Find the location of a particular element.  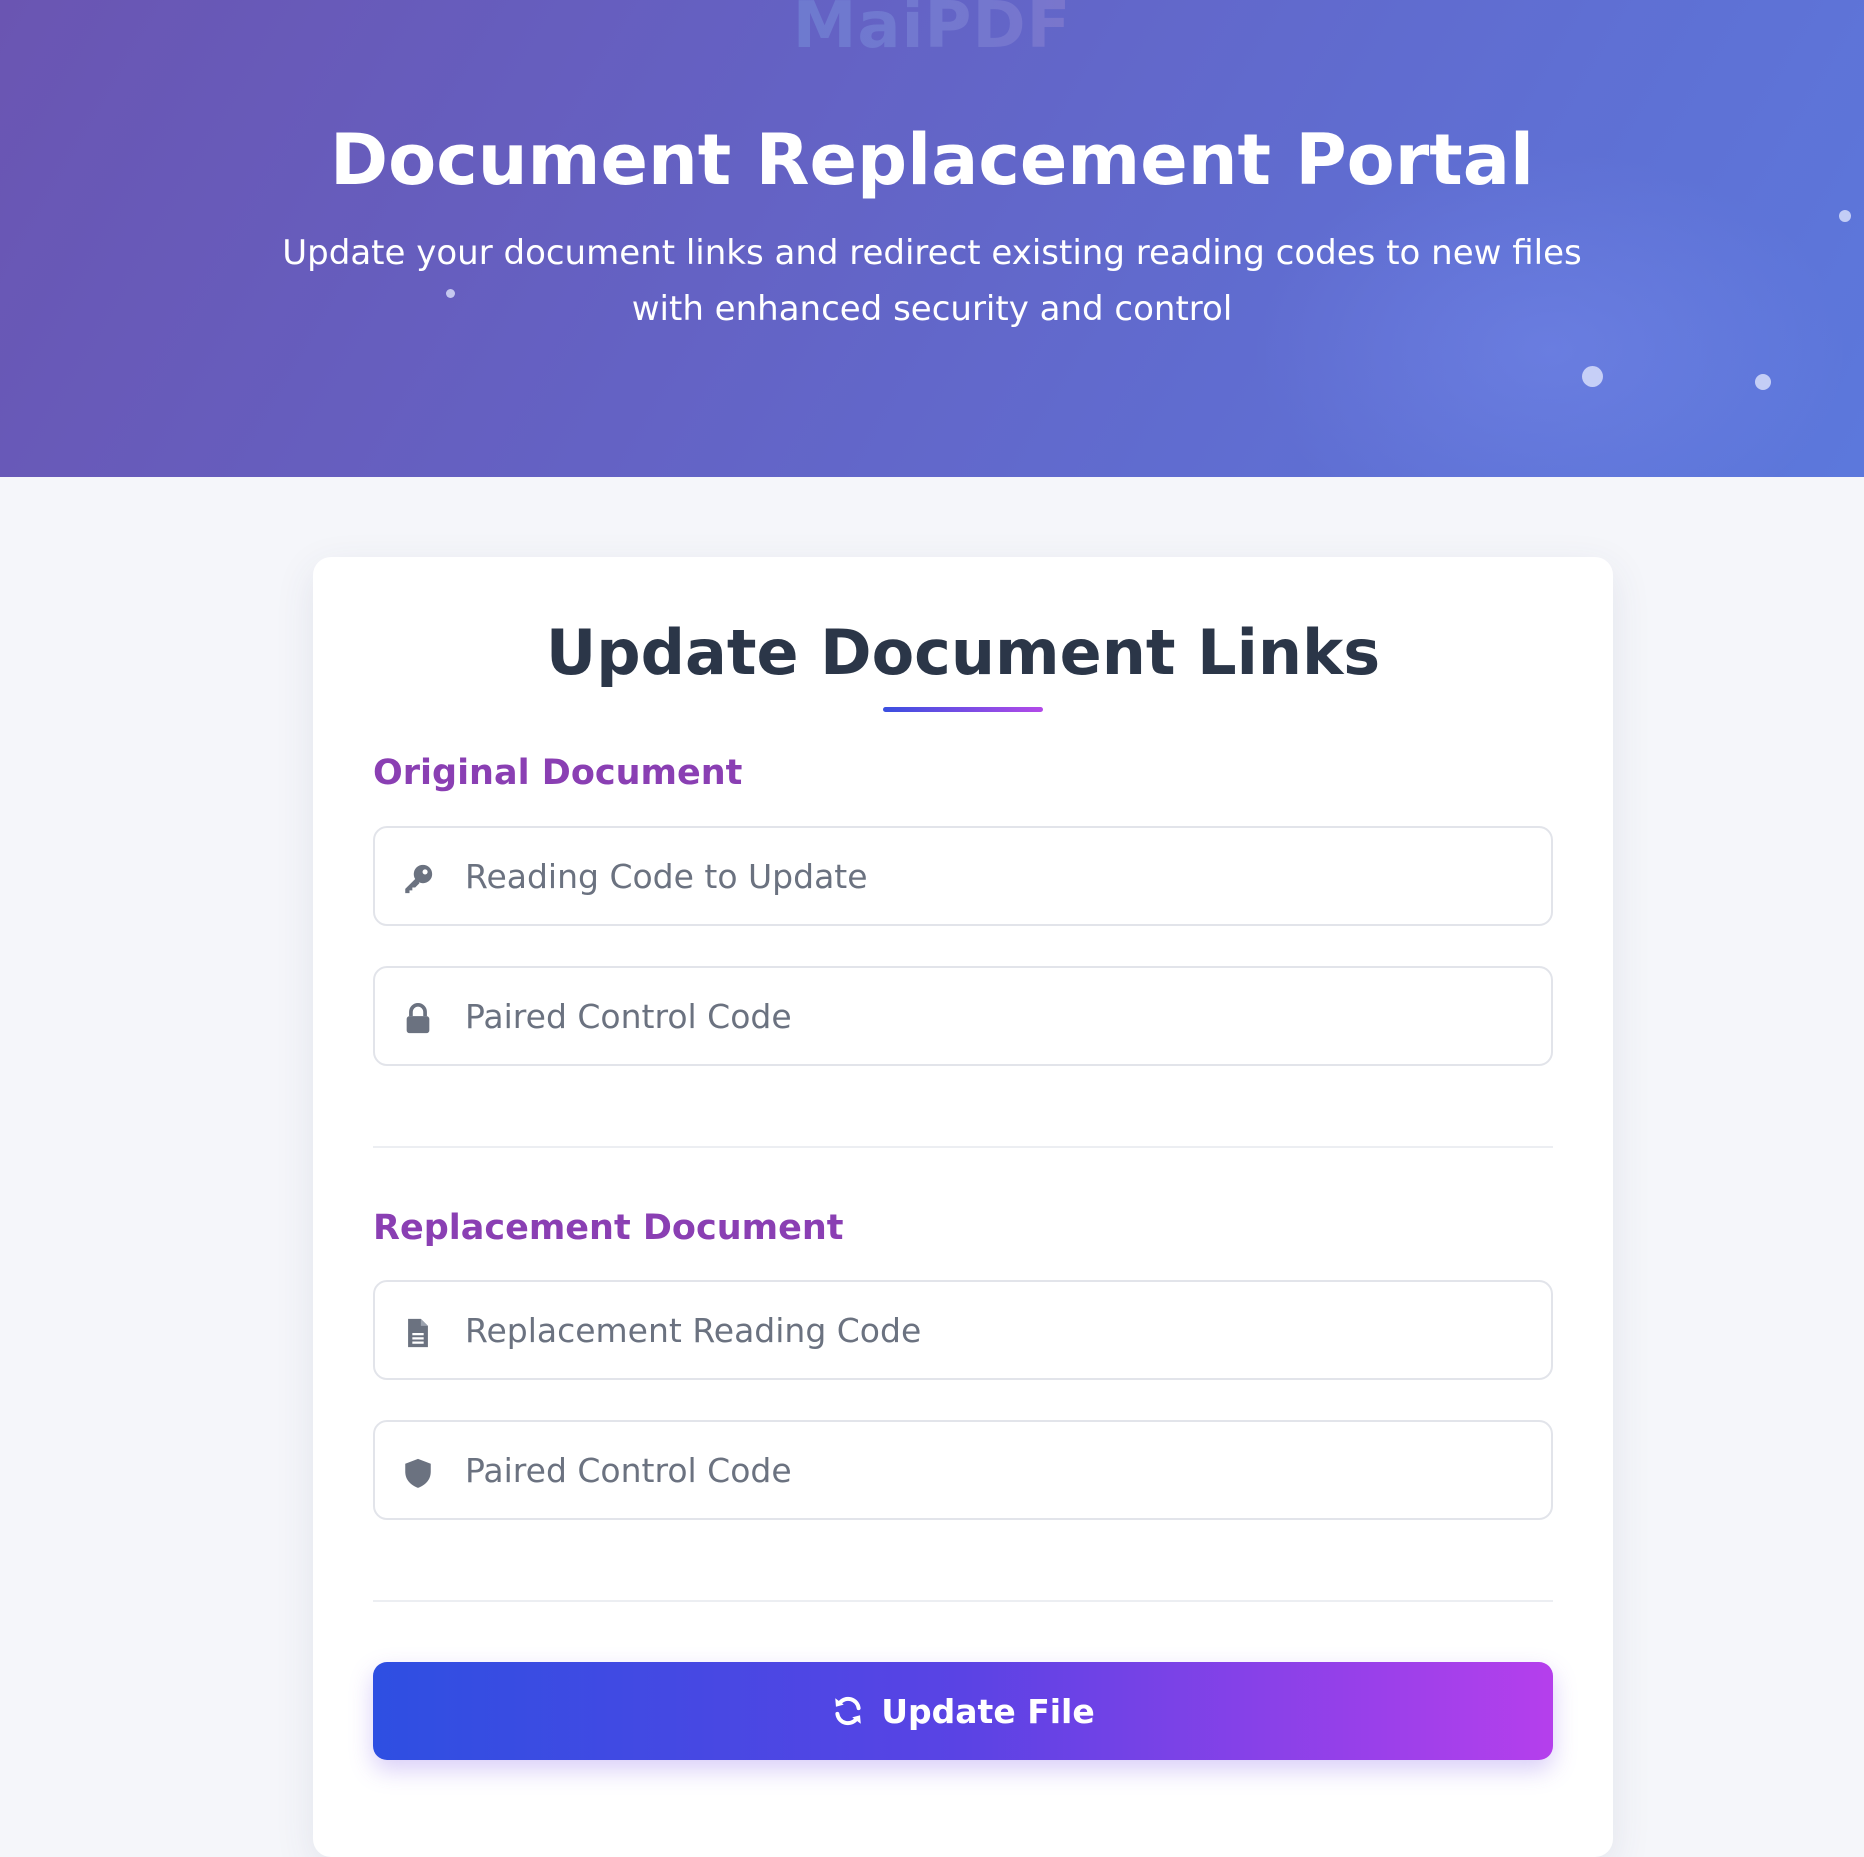

key-icon is located at coordinates (419, 879).